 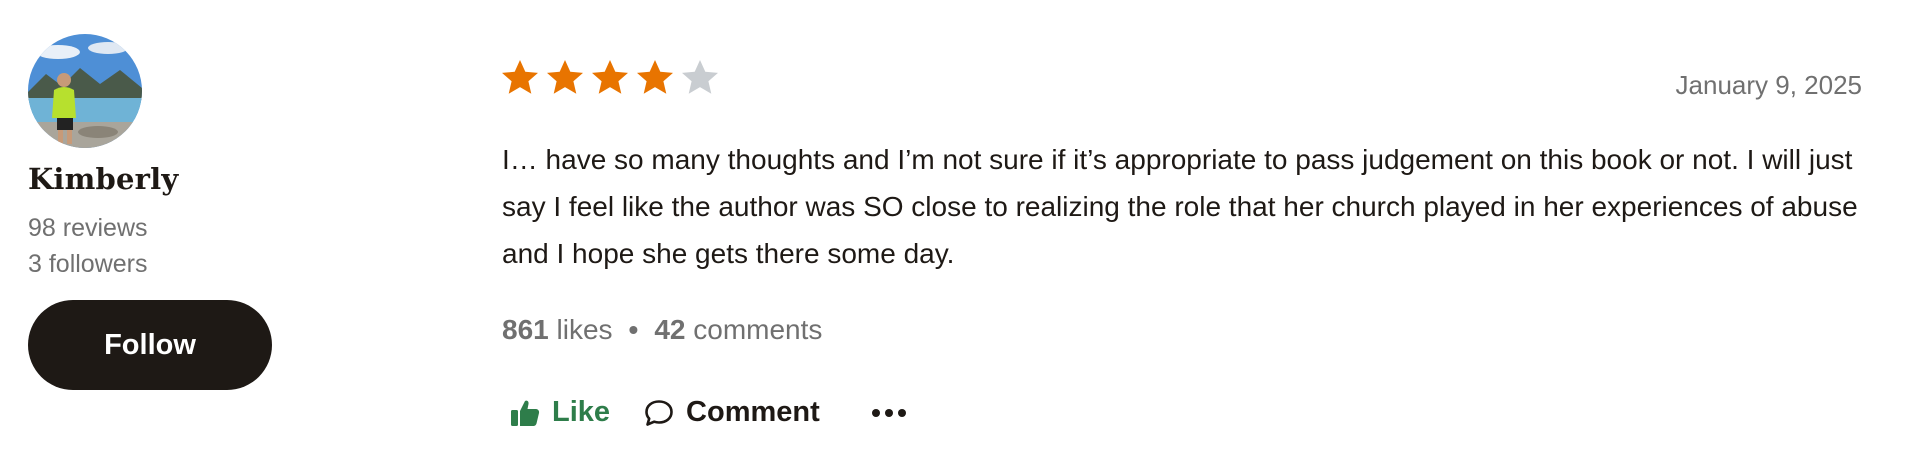 What do you see at coordinates (88, 228) in the screenshot?
I see `reviewer-review-count: 98 reviews` at bounding box center [88, 228].